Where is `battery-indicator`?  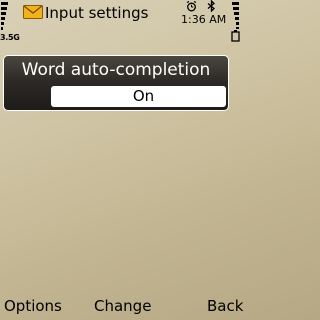
battery-indicator is located at coordinates (232, 22).